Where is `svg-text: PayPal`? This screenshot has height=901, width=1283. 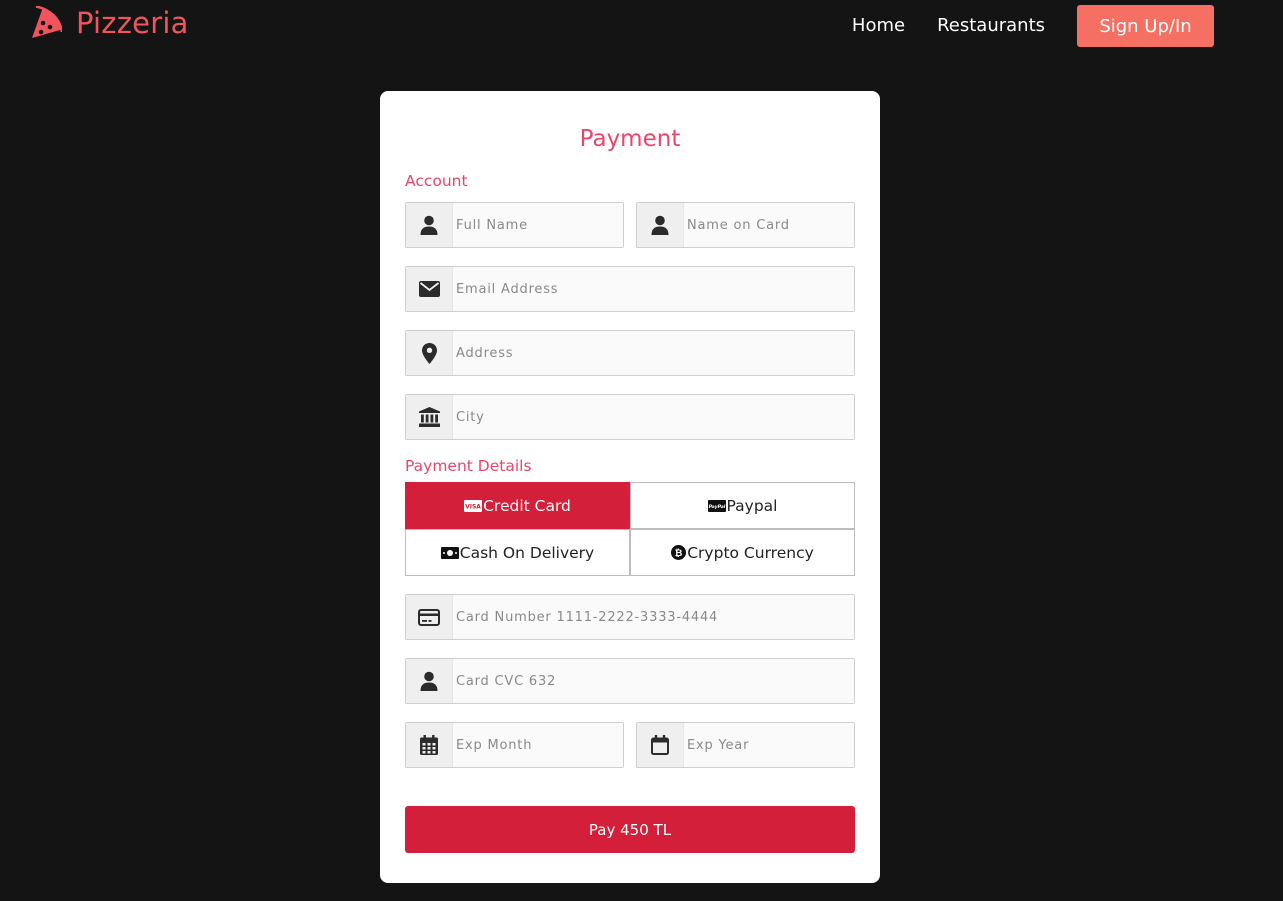
svg-text: PayPal is located at coordinates (716, 507).